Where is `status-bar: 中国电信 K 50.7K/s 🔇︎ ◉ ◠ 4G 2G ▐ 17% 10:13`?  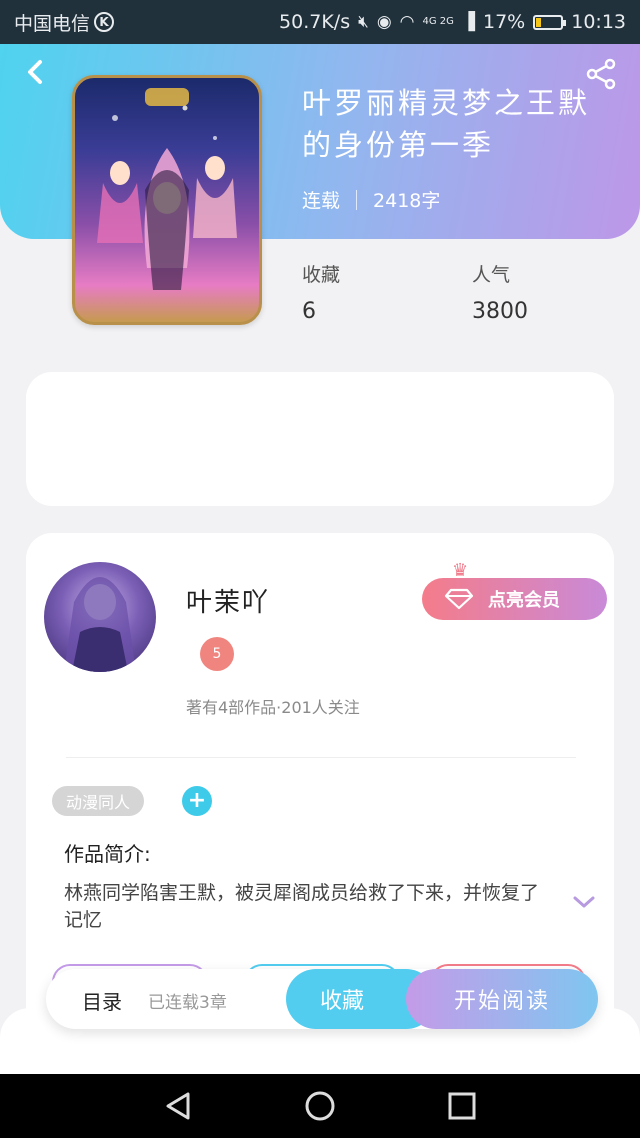
status-bar: 中国电信 K 50.7K/s 🔇︎ ◉ ◠ 4G 2G ▐ 17% 10:13 is located at coordinates (320, 22).